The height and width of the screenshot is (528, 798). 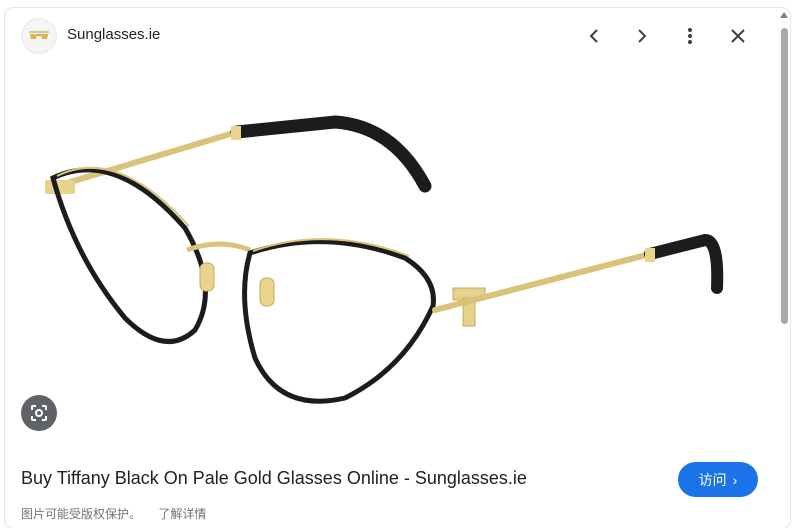 What do you see at coordinates (182, 514) in the screenshot?
I see `learn-more-link: 了解详情` at bounding box center [182, 514].